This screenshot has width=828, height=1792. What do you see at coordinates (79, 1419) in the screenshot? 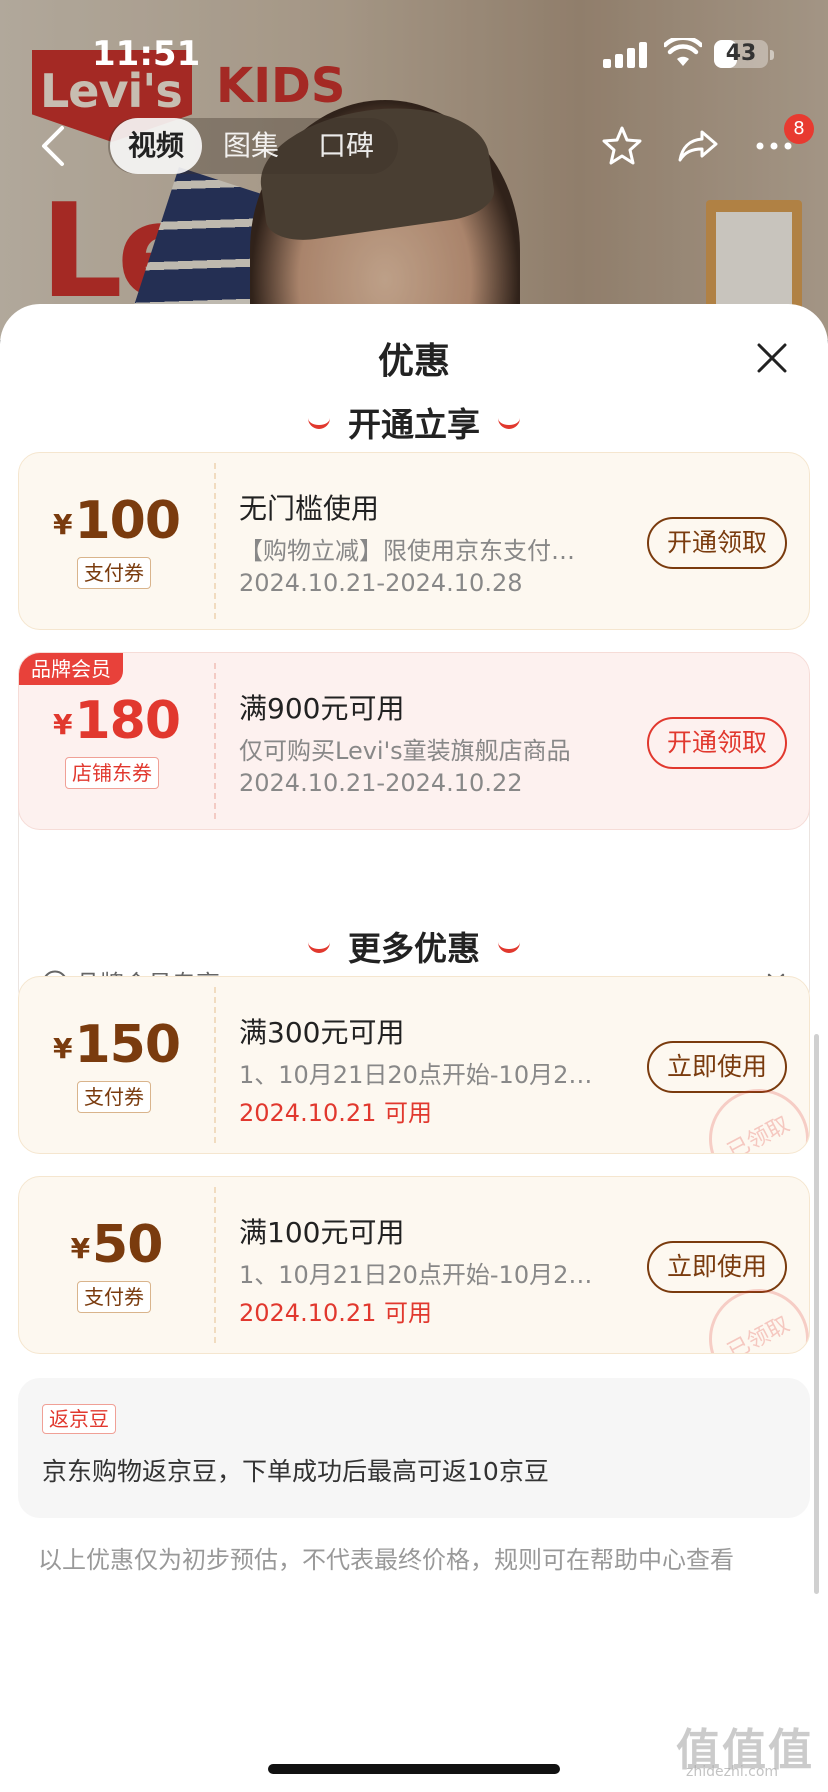
I see `jd-beans-tag: 返京豆` at bounding box center [79, 1419].